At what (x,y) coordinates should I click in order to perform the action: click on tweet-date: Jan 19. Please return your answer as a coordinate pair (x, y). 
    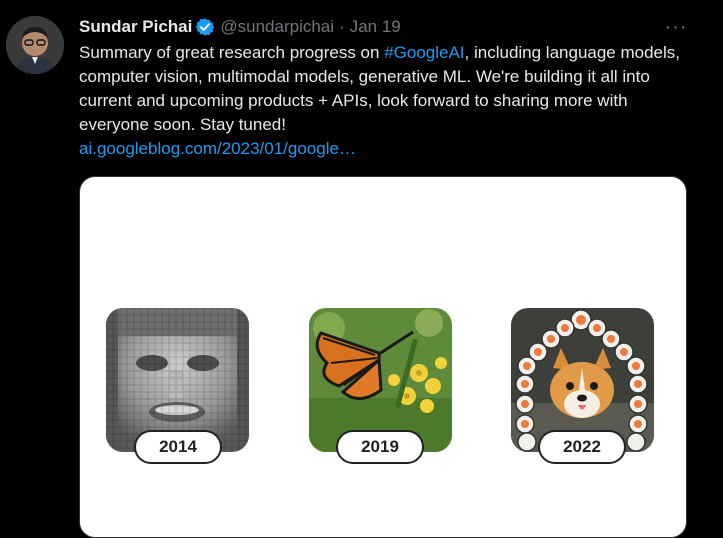
    Looking at the image, I should click on (375, 27).